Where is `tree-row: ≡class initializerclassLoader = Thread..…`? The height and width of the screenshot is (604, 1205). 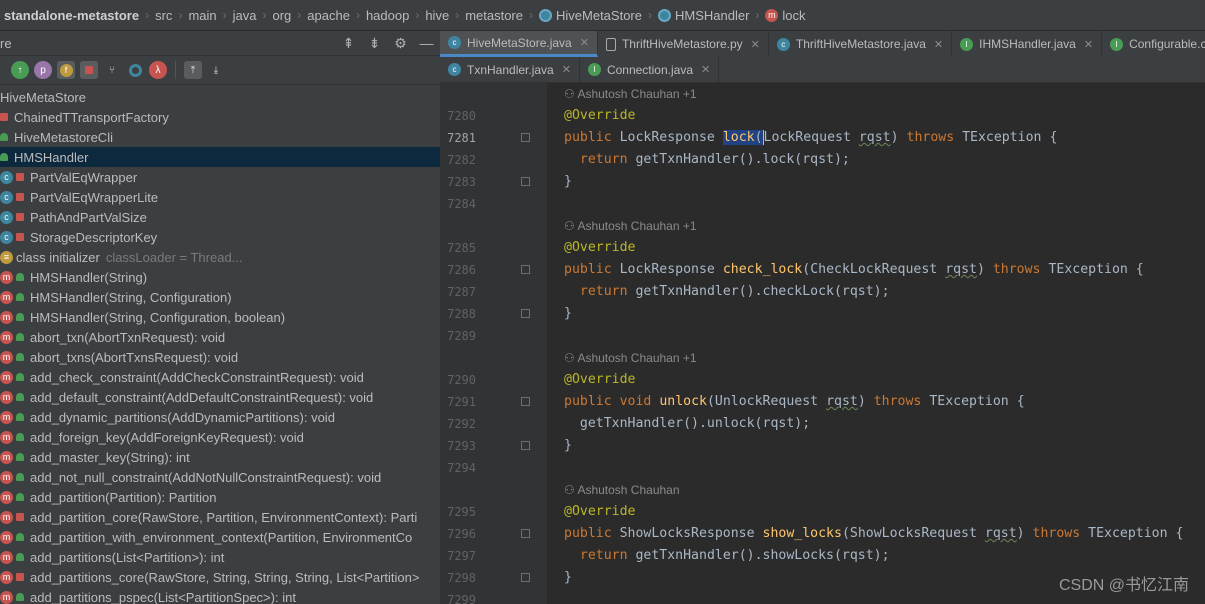
tree-row: ≡class initializerclassLoader = Thread..… is located at coordinates (220, 257).